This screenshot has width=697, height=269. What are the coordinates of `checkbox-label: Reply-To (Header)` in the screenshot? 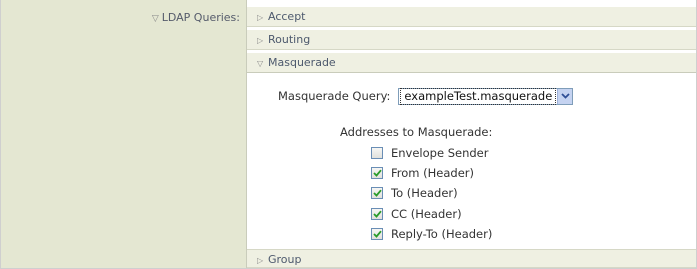 It's located at (442, 233).